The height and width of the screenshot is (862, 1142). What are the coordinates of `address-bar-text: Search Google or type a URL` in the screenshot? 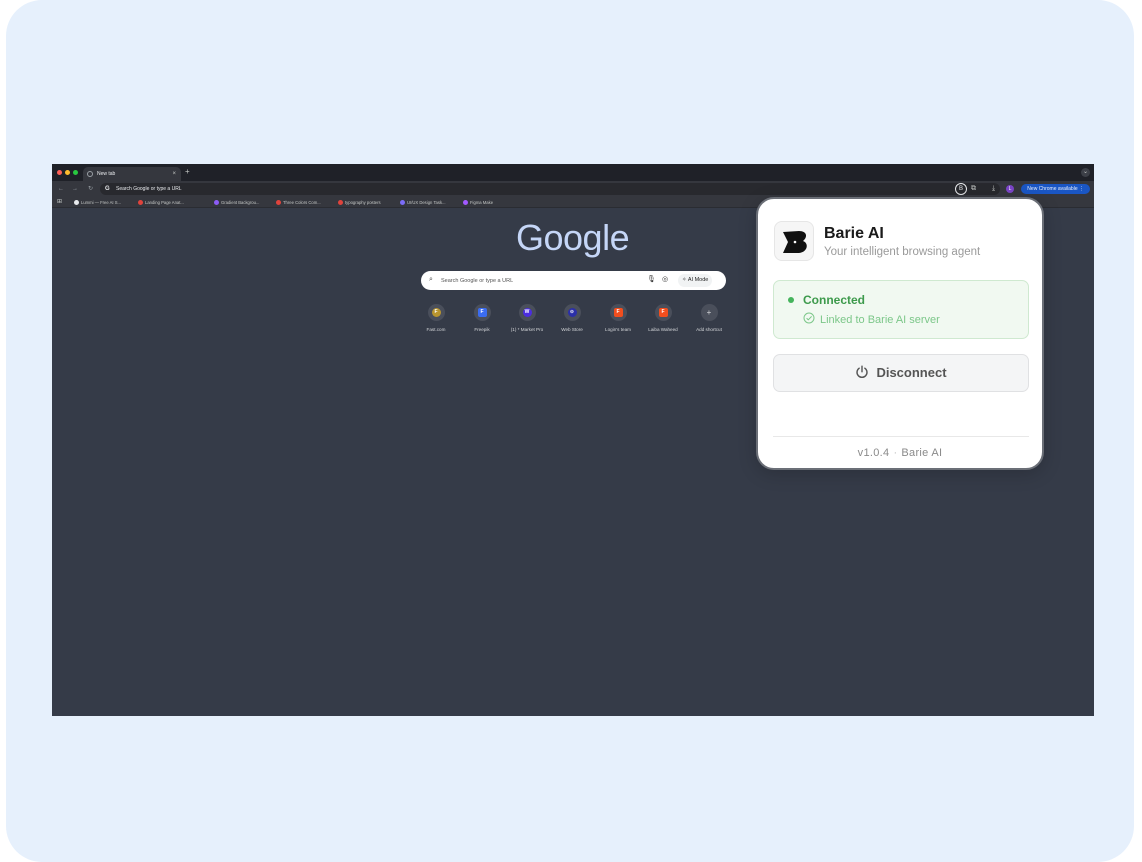 It's located at (149, 189).